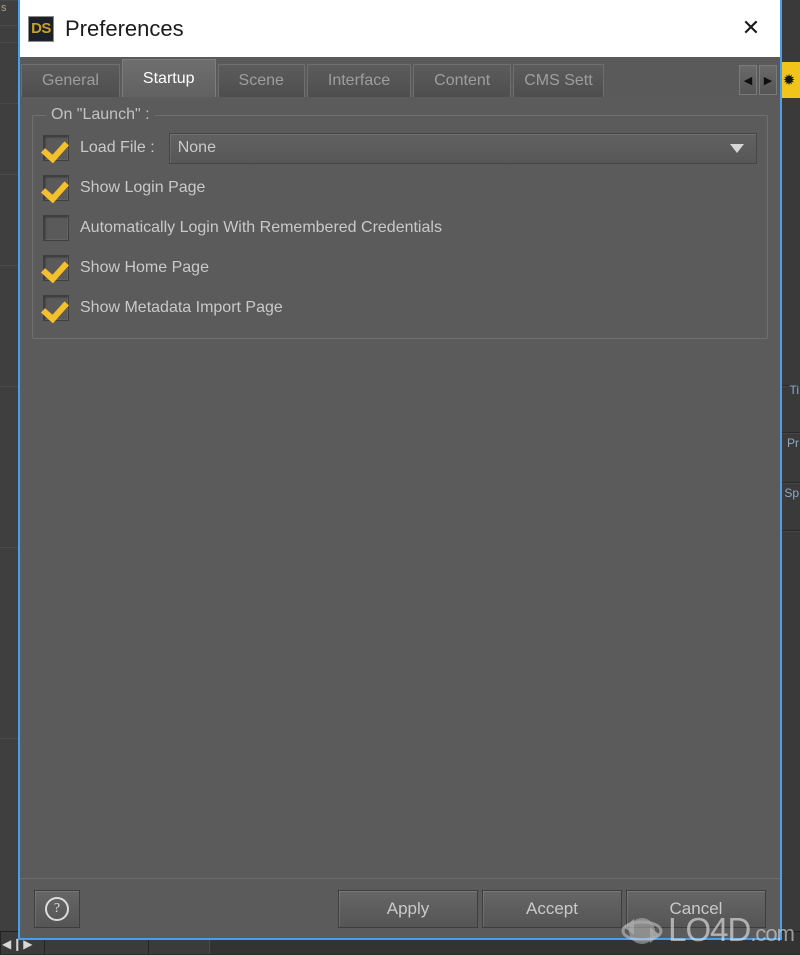 This screenshot has height=955, width=800. I want to click on show-metadata-import-page-label: Show Metadata Import Page, so click(181, 307).